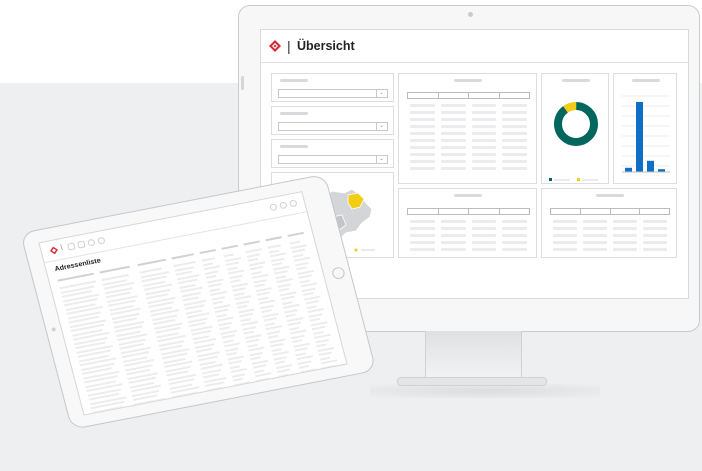 The height and width of the screenshot is (471, 702). Describe the element at coordinates (293, 203) in the screenshot. I see `close-icon` at that location.